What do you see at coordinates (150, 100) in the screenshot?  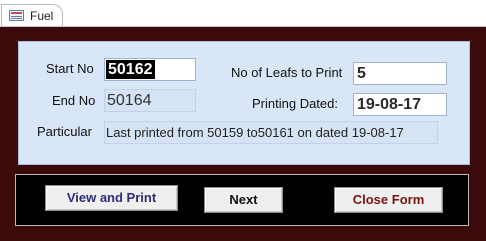 I see `end-no-field: 50164` at bounding box center [150, 100].